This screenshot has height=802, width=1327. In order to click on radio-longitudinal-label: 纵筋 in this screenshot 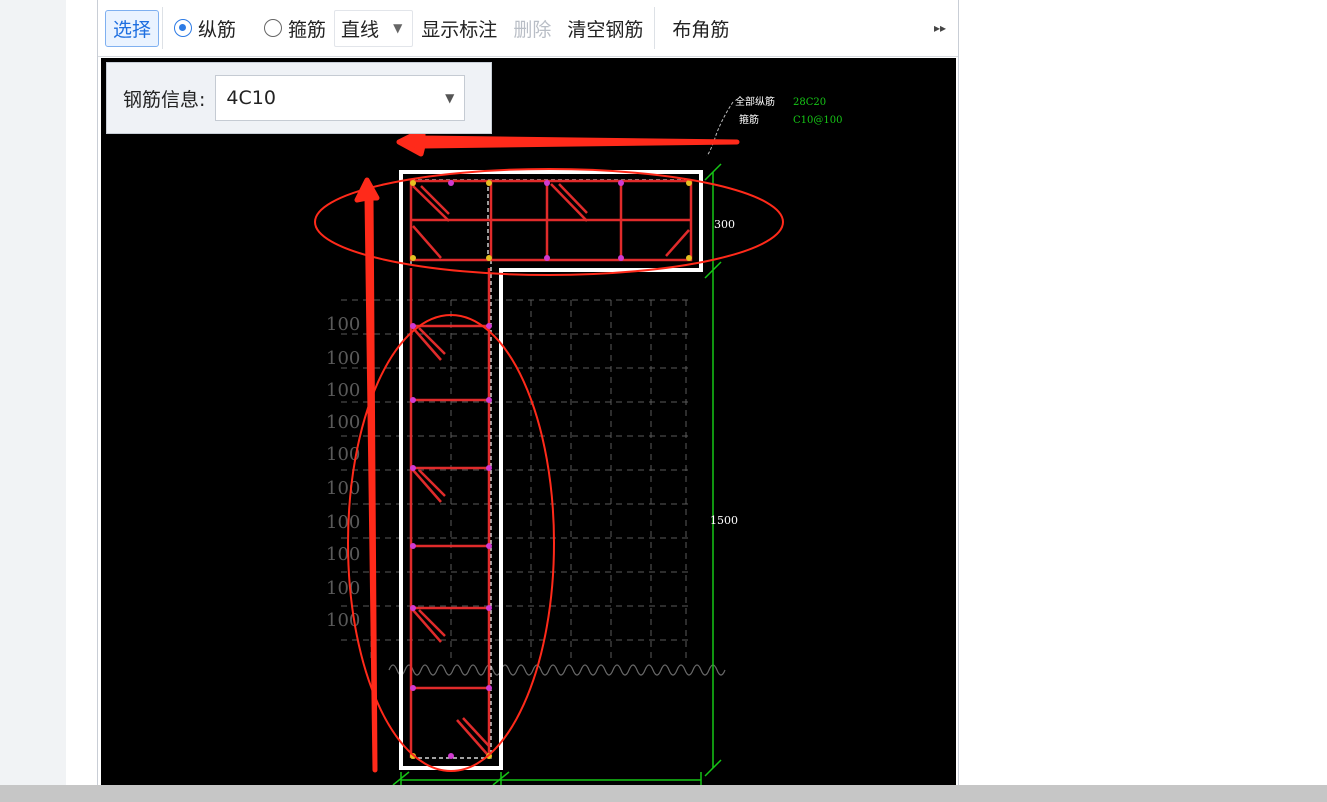, I will do `click(217, 29)`.